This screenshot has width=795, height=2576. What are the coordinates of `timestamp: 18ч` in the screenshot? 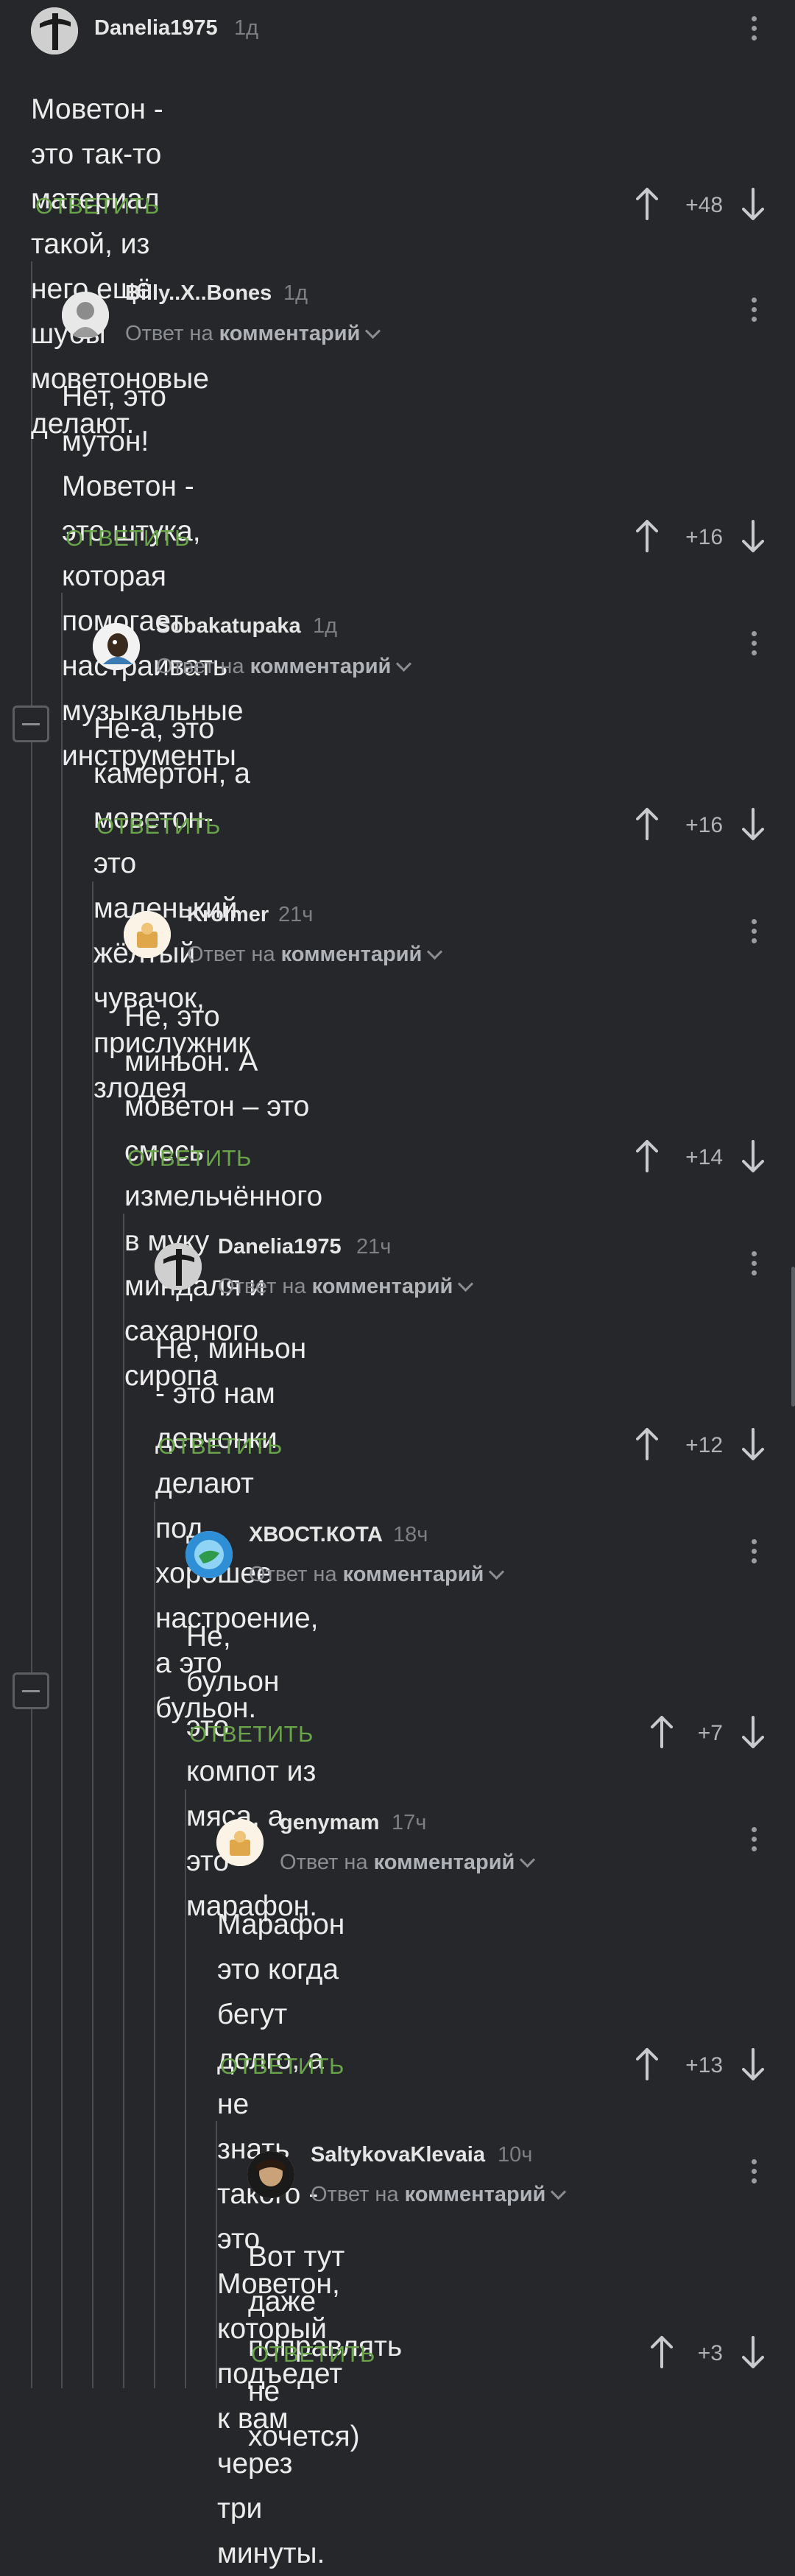 It's located at (410, 1534).